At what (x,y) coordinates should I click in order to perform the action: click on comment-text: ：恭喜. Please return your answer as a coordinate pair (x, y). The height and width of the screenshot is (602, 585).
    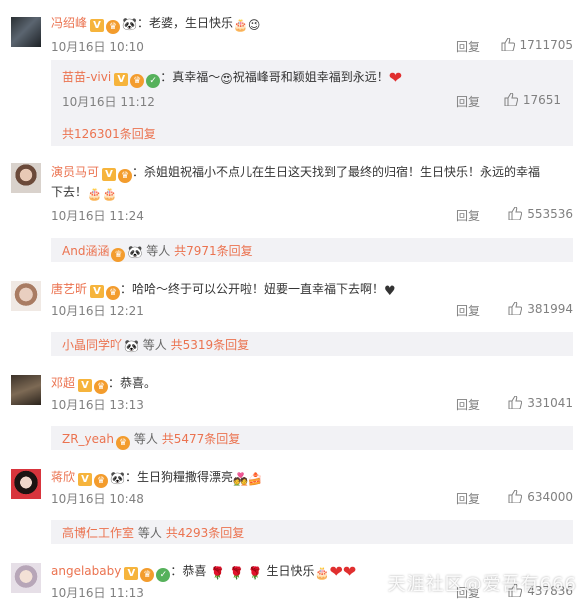
    Looking at the image, I should click on (188, 571).